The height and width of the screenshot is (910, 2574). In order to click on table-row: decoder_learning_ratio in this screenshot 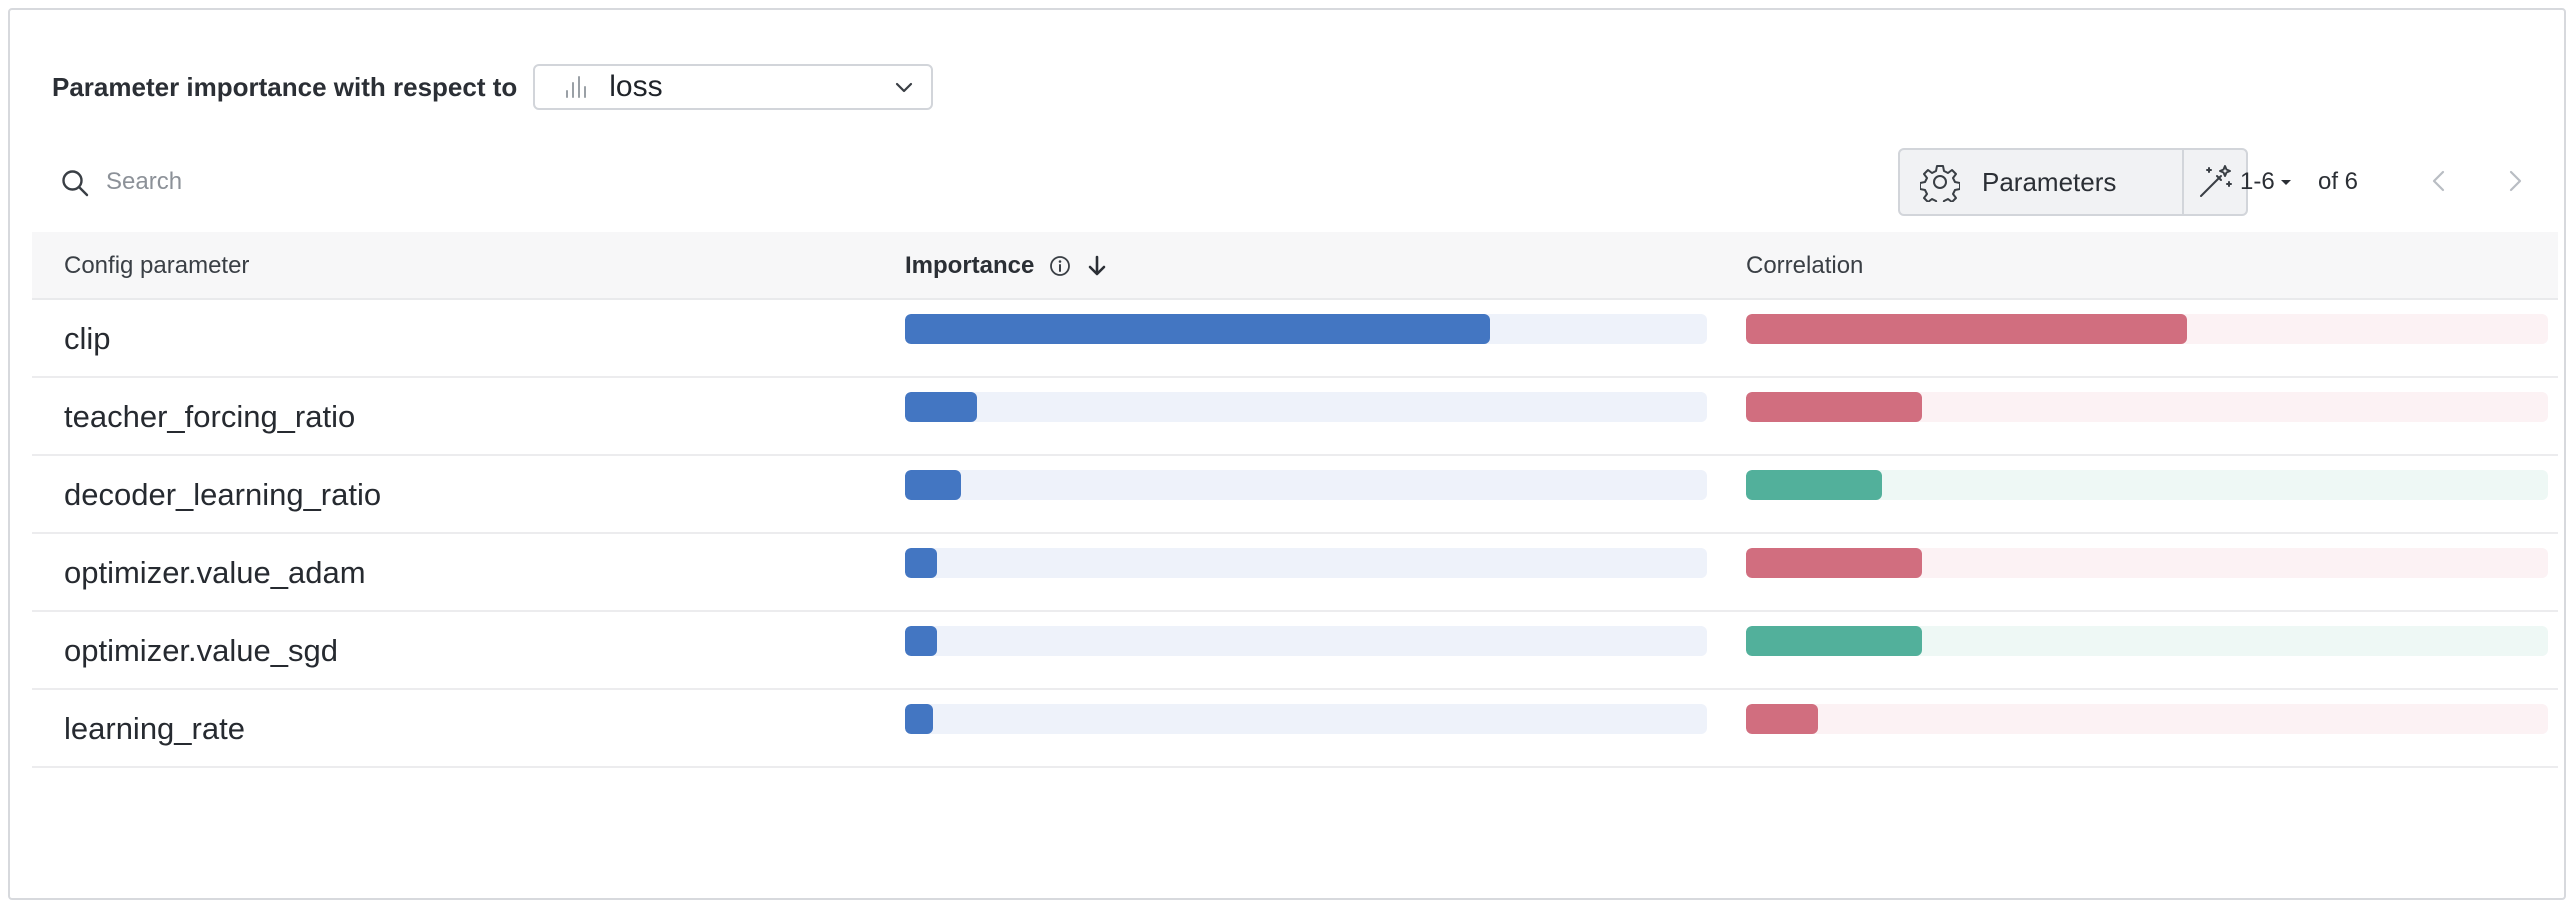, I will do `click(1295, 495)`.